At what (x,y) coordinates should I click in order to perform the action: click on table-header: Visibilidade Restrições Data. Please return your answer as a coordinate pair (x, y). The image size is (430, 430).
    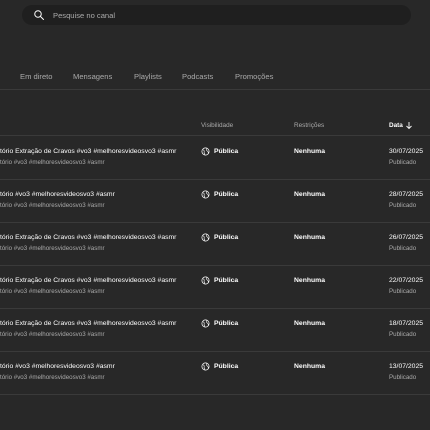
    Looking at the image, I should click on (215, 126).